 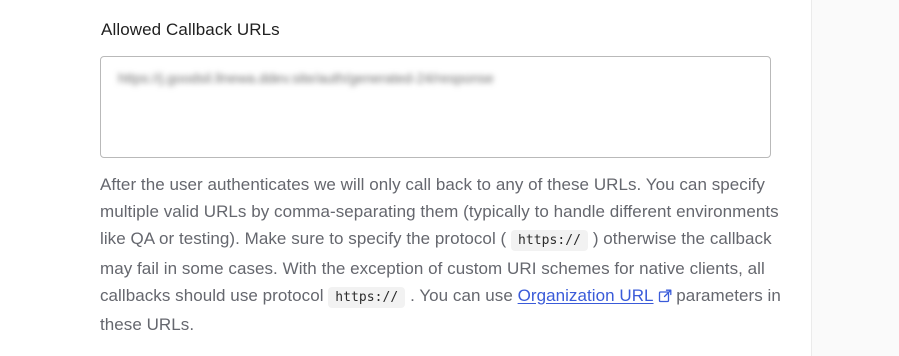 What do you see at coordinates (665, 296) in the screenshot?
I see `external-link-icon` at bounding box center [665, 296].